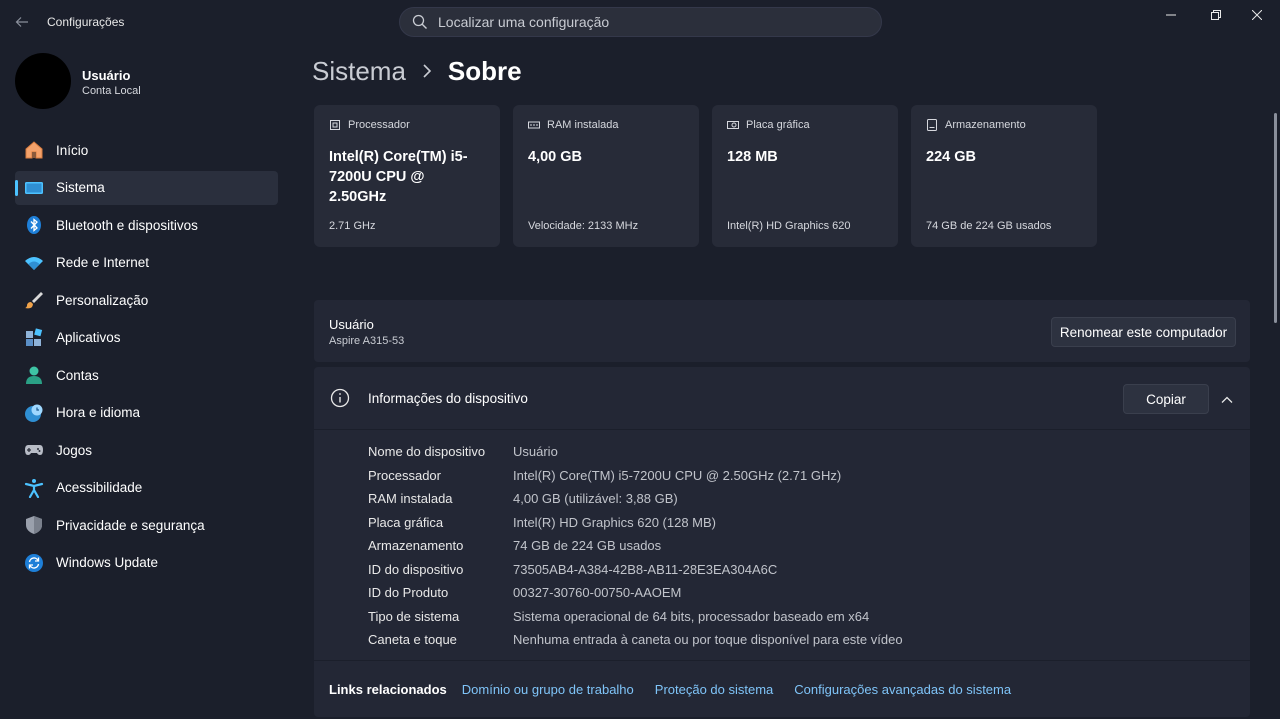 This screenshot has height=719, width=1280. What do you see at coordinates (98, 412) in the screenshot?
I see `sidebar-item-label: Hora e idioma` at bounding box center [98, 412].